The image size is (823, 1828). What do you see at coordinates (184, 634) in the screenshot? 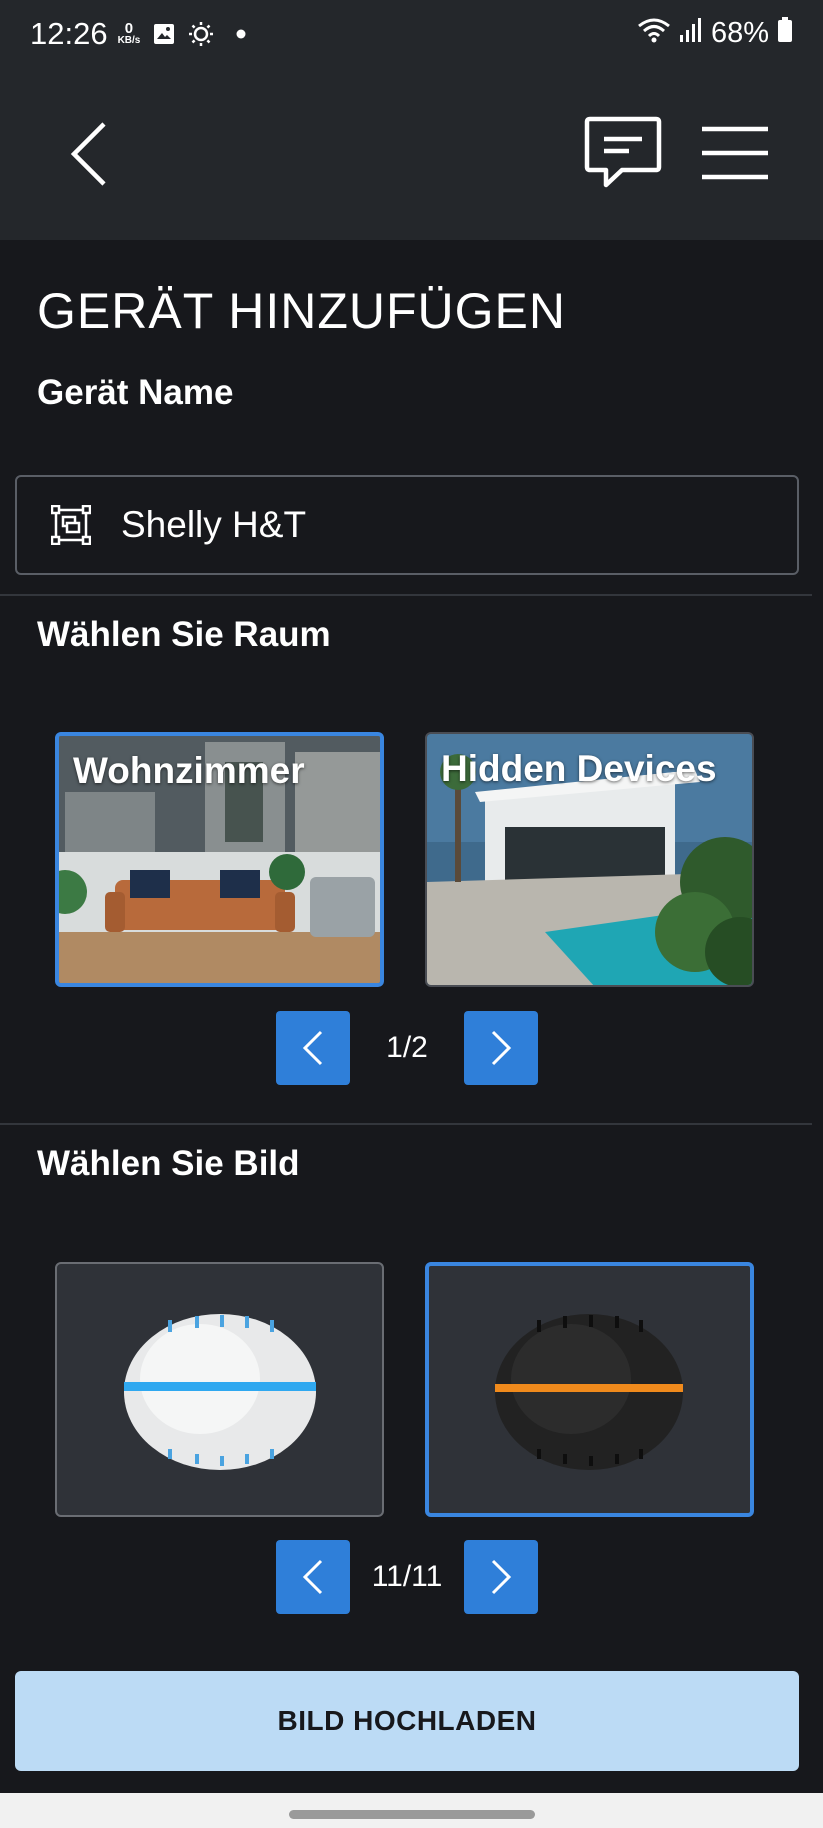
I see `room-select-label: Wählen Sie Raum` at bounding box center [184, 634].